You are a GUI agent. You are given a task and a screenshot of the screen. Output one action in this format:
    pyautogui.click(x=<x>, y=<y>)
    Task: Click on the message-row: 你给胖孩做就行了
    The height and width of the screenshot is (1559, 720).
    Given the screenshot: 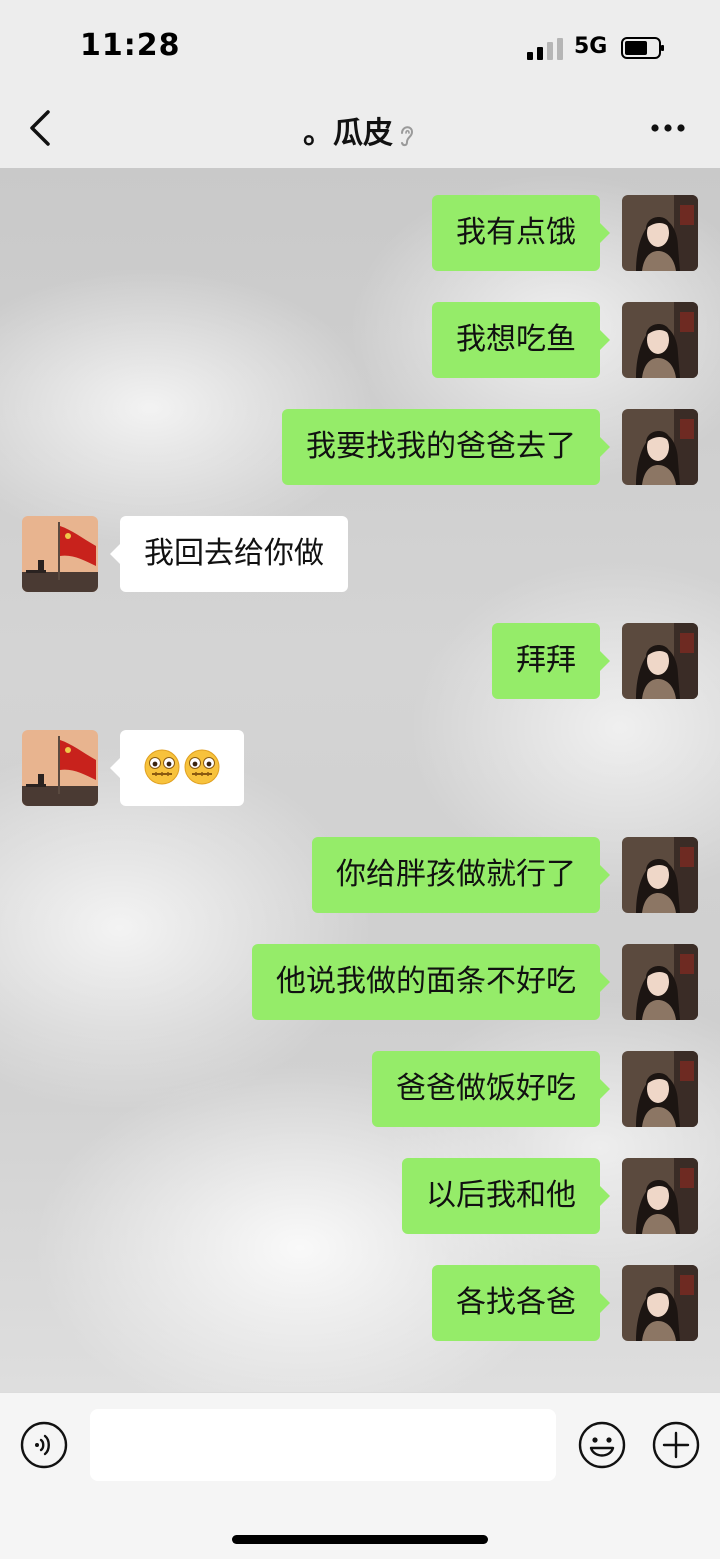 What is the action you would take?
    pyautogui.click(x=360, y=875)
    